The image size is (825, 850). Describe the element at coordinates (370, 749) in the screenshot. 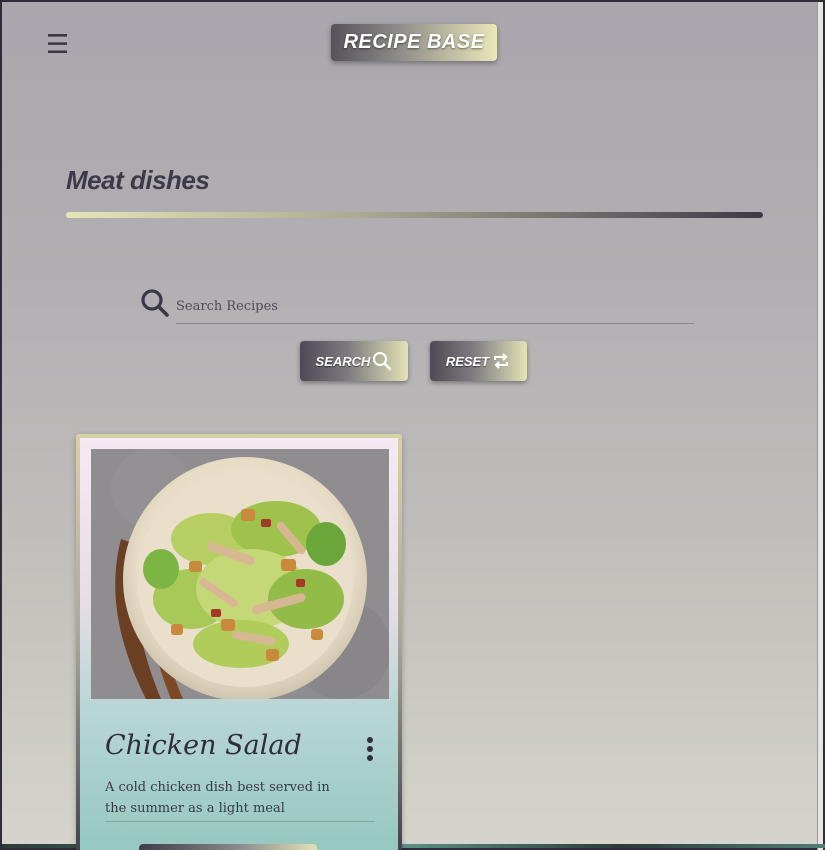

I see `more-vertical-icon` at that location.